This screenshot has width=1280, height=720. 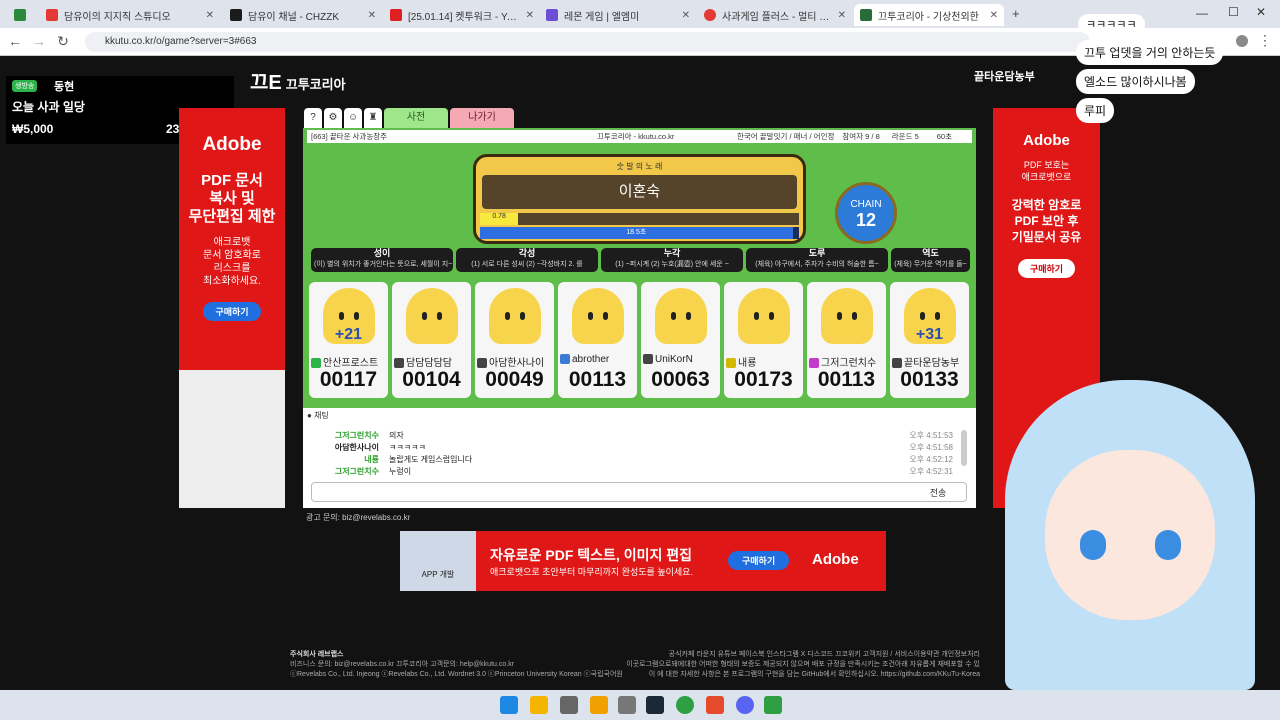 What do you see at coordinates (539, 705) in the screenshot?
I see `file-explorer-icon` at bounding box center [539, 705].